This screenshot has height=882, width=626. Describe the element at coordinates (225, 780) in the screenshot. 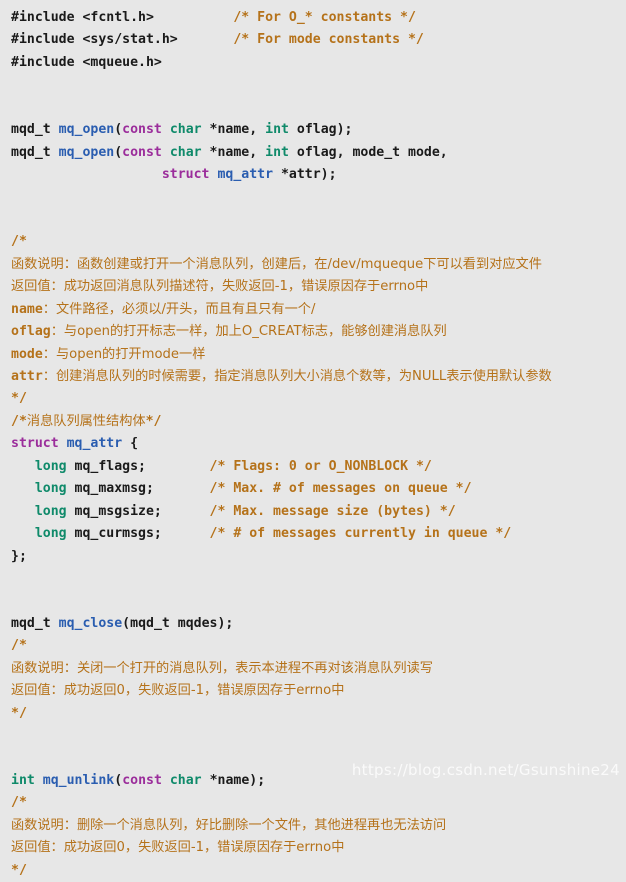

I see `code-token-plain: *name` at that location.